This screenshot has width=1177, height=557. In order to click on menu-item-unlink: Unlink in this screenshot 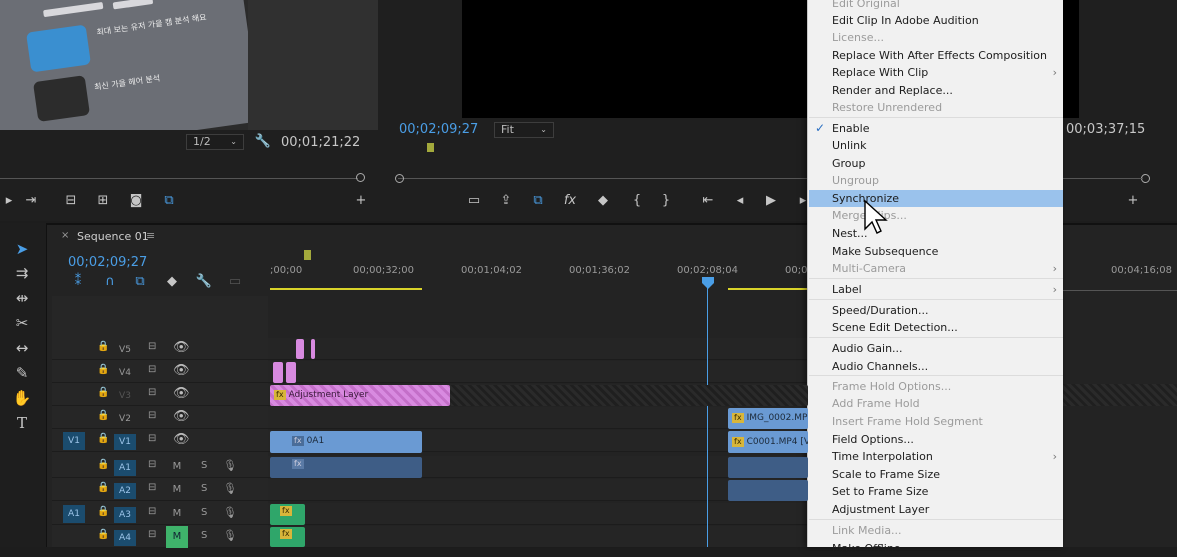, I will do `click(936, 145)`.